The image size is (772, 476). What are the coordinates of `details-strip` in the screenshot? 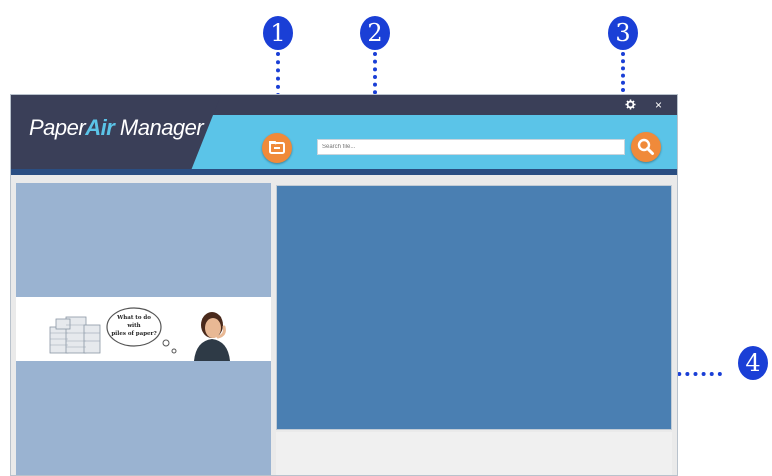 It's located at (474, 453).